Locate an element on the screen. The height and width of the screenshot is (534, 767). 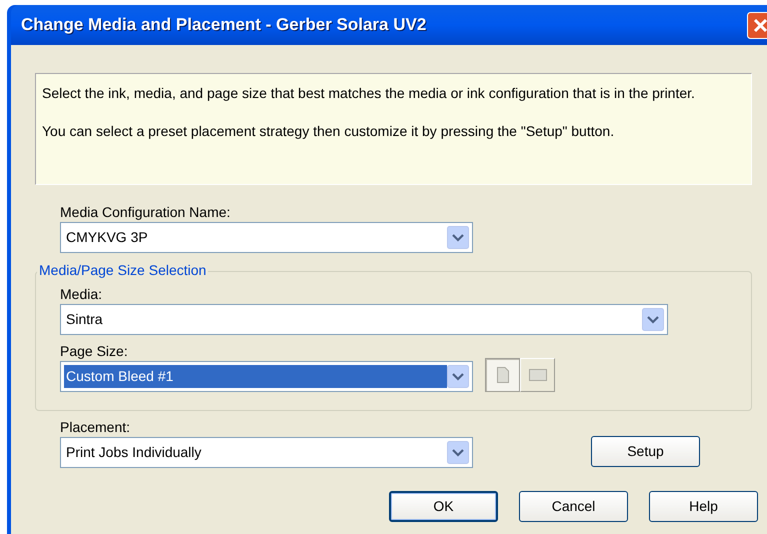
dropdown: Custom Bleed #1 is located at coordinates (266, 376).